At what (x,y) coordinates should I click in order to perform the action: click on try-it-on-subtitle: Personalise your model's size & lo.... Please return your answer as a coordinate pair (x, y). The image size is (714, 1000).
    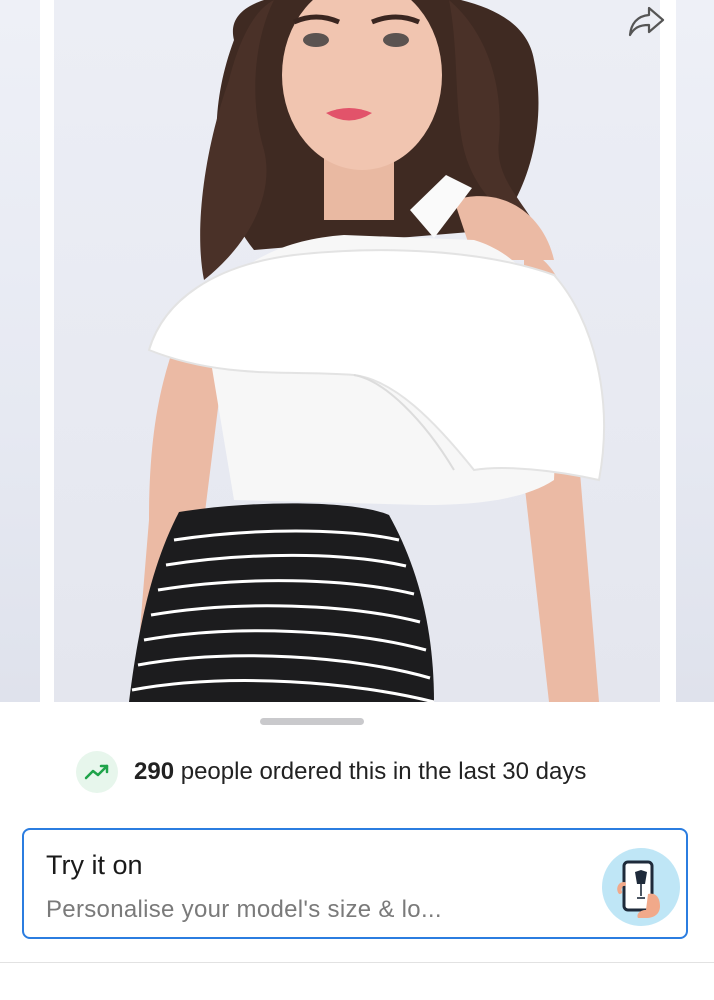
    Looking at the image, I should click on (244, 909).